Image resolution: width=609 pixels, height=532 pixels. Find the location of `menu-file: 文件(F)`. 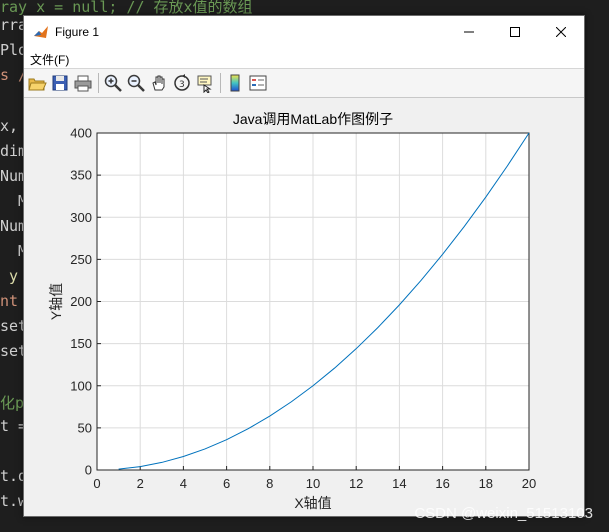

menu-file: 文件(F) is located at coordinates (49, 59).